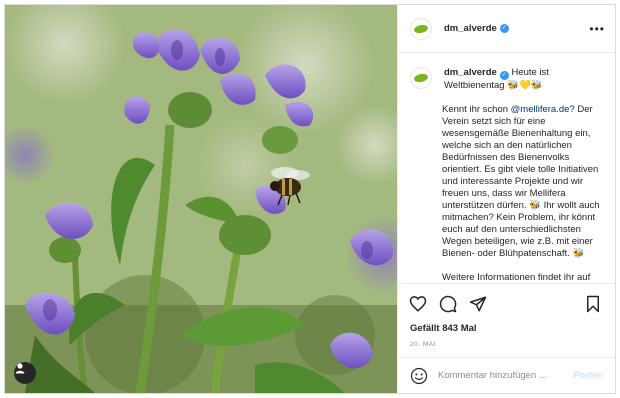 This screenshot has width=620, height=398. I want to click on caption-avatar, so click(421, 78).